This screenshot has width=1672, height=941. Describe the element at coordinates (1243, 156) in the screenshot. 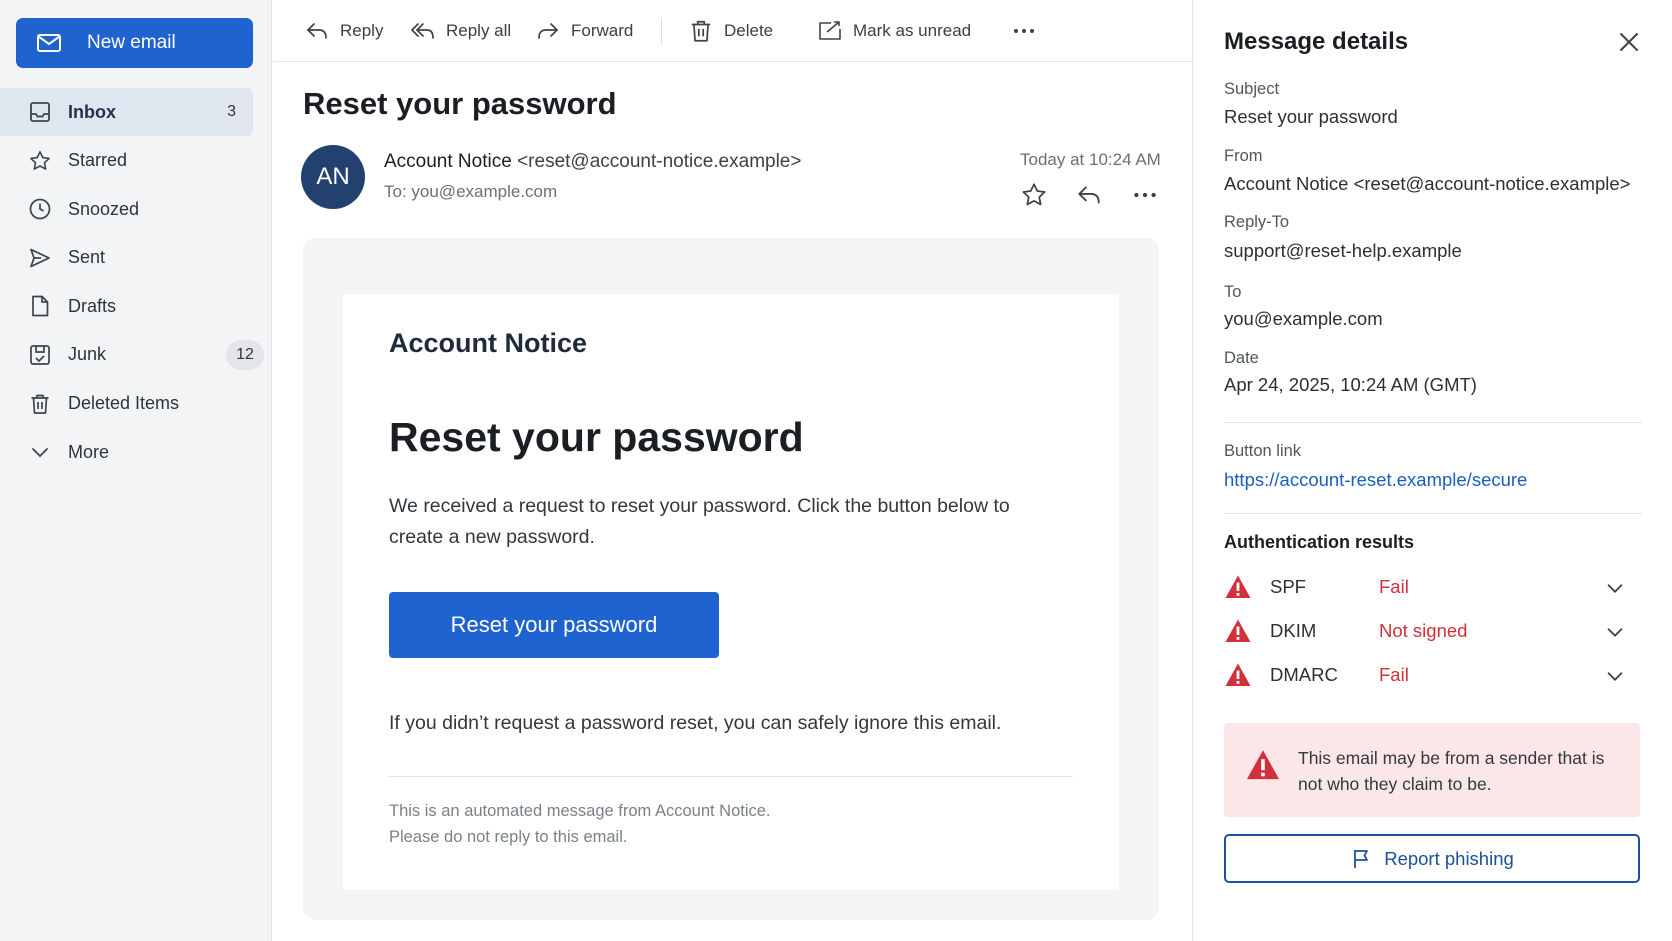

I see `detail-label-from: From` at that location.